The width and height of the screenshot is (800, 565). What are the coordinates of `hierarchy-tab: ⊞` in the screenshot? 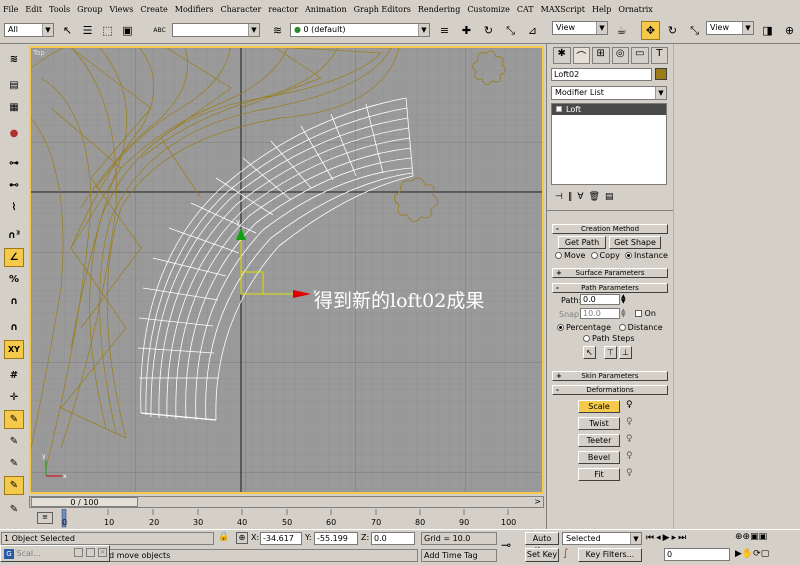 It's located at (601, 55).